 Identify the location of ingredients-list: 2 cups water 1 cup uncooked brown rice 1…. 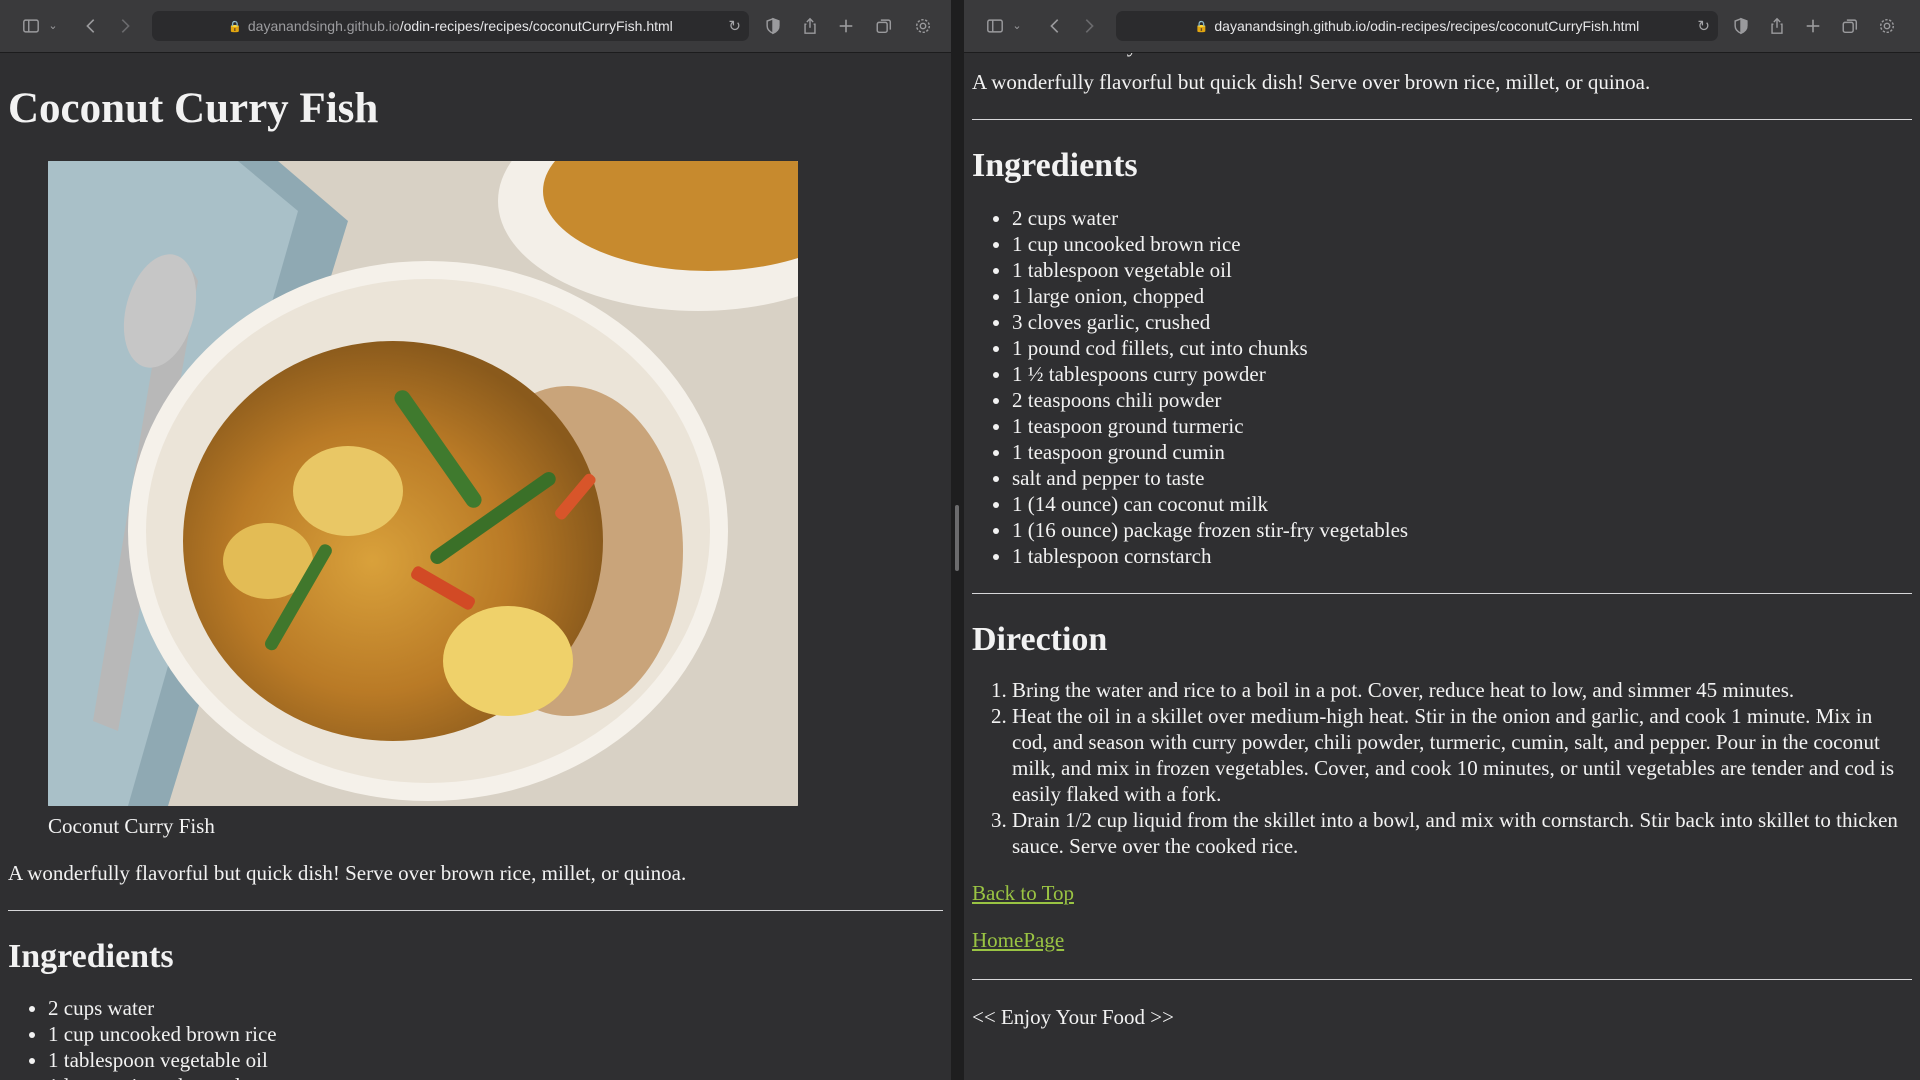
(475, 1037).